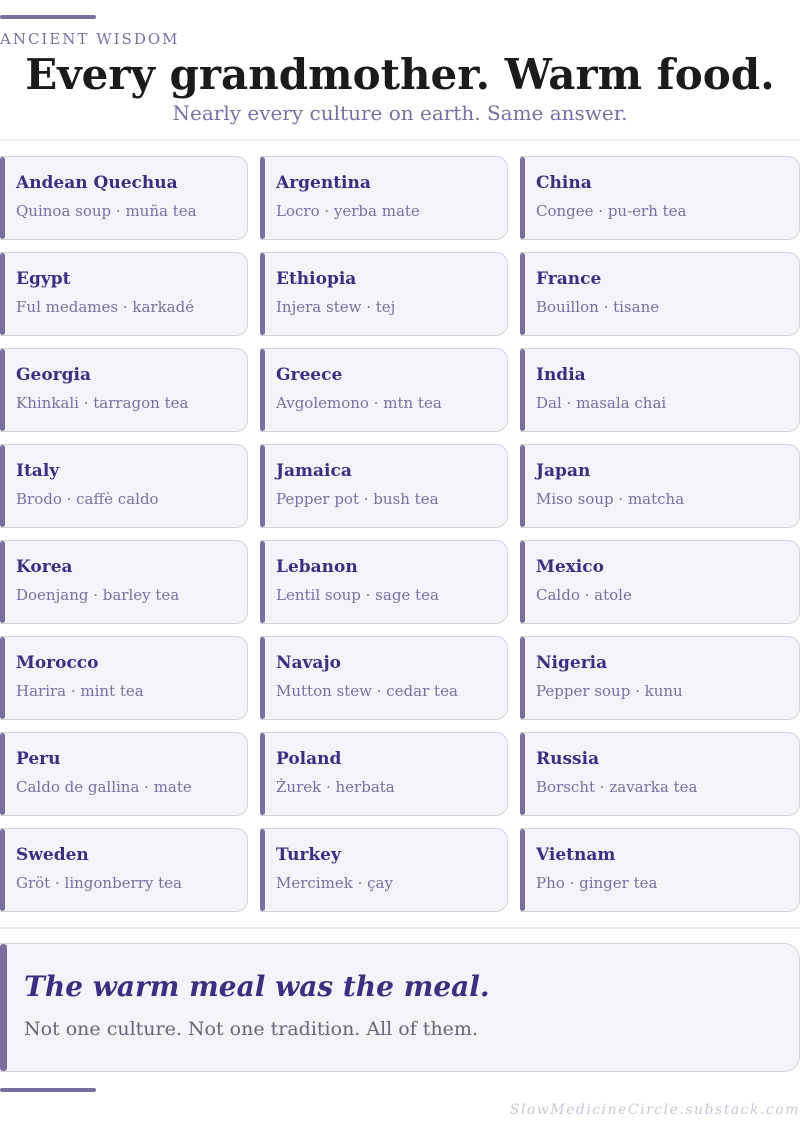 The height and width of the screenshot is (1140, 800). I want to click on culture-card: Sweden Gröt · lingonberry tea, so click(124, 870).